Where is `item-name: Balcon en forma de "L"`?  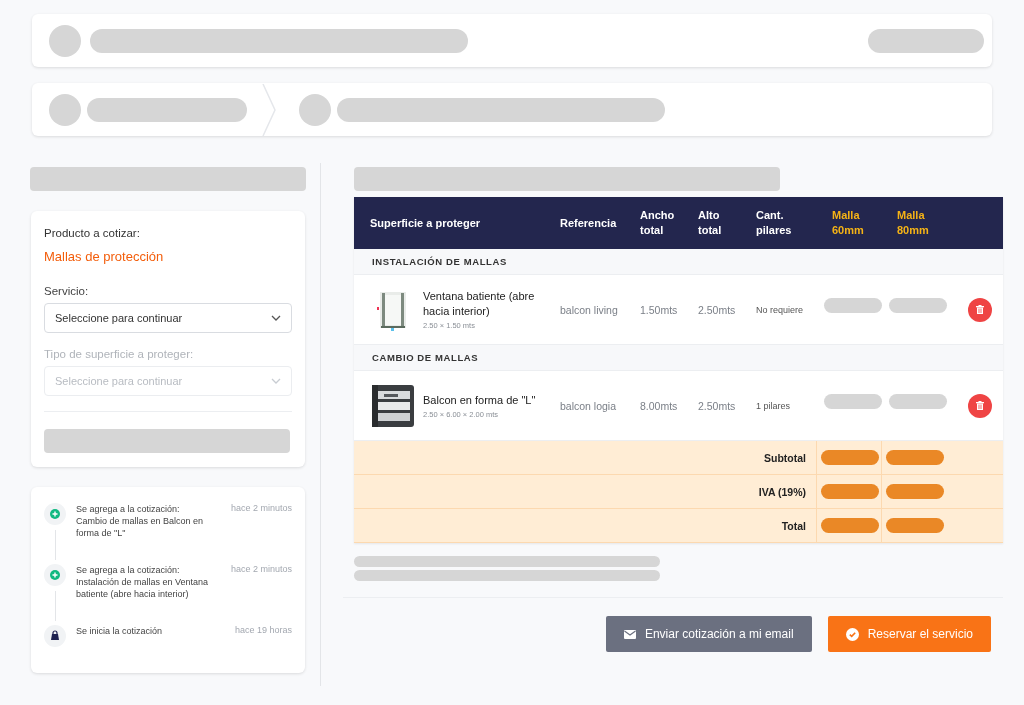
item-name: Balcon en forma de "L" is located at coordinates (479, 400).